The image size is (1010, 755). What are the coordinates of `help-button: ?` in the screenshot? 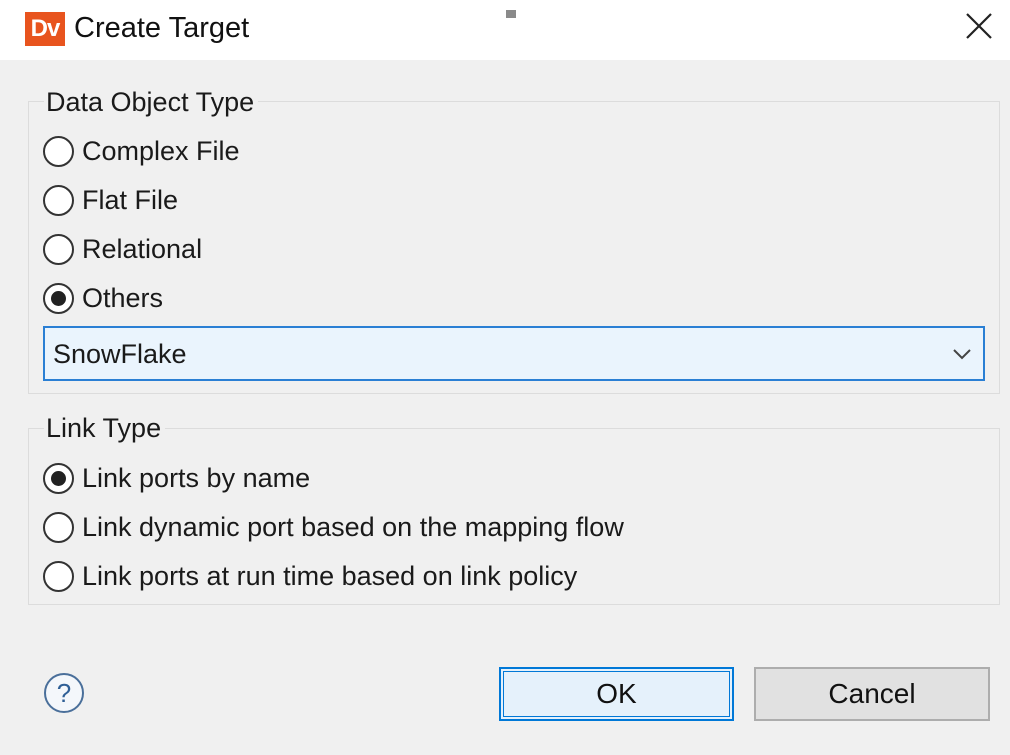 It's located at (64, 693).